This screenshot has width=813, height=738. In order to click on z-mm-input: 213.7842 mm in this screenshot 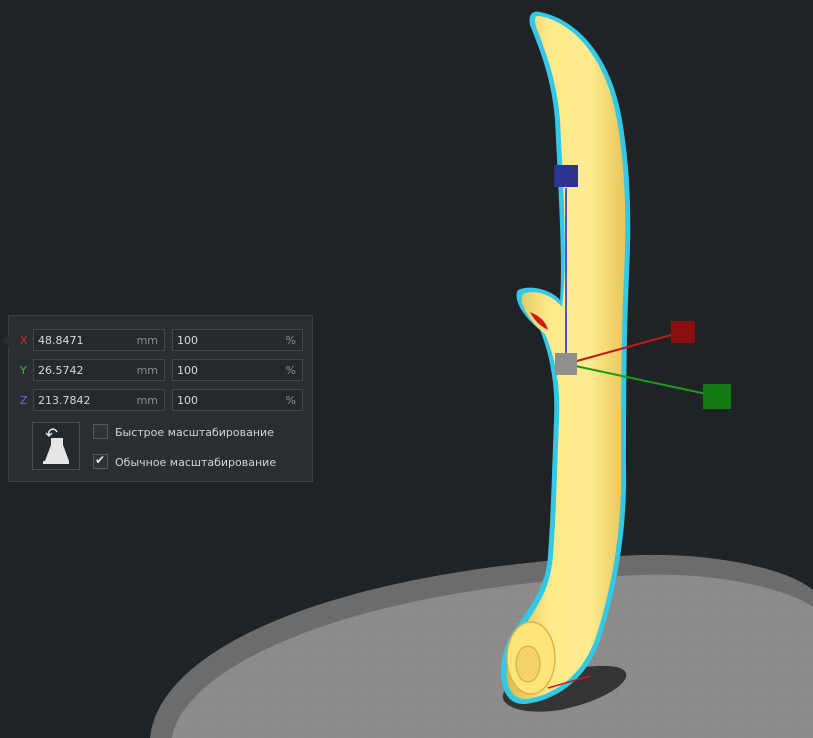, I will do `click(99, 400)`.